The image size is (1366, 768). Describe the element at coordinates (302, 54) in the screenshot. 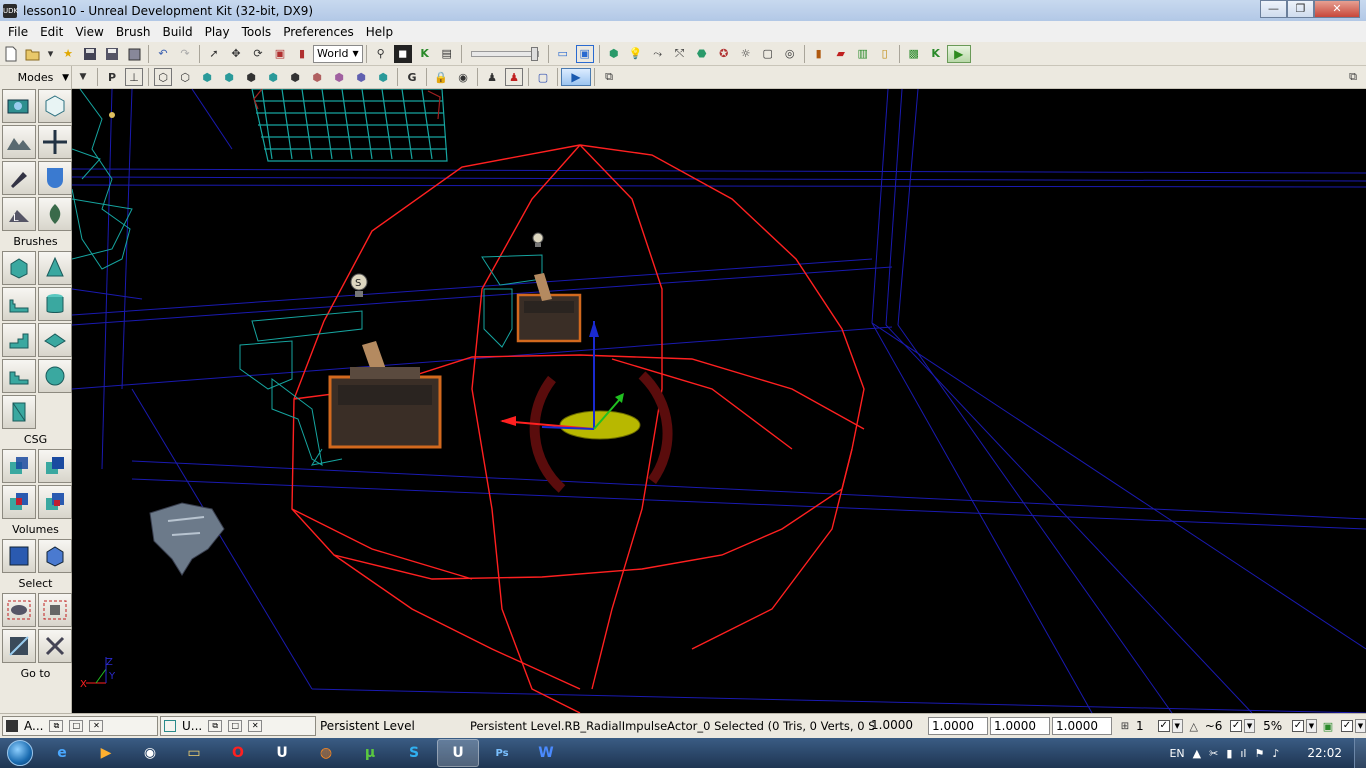

I see `scale-nonuniform-icon: ▮` at that location.